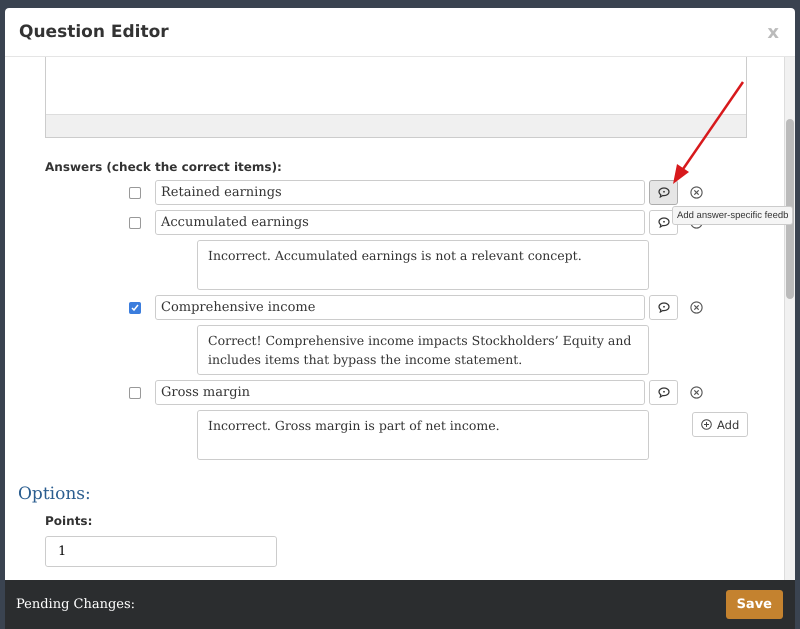 The width and height of the screenshot is (800, 629). Describe the element at coordinates (720, 424) in the screenshot. I see `add-button: Add` at that location.